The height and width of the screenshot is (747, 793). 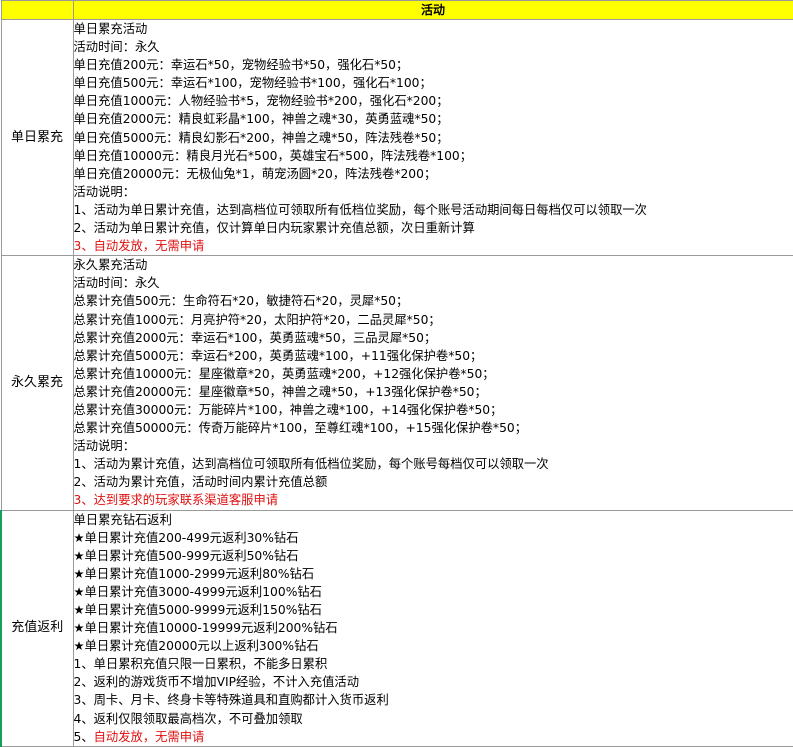 I want to click on content-line: 单日累充活动, so click(x=110, y=29).